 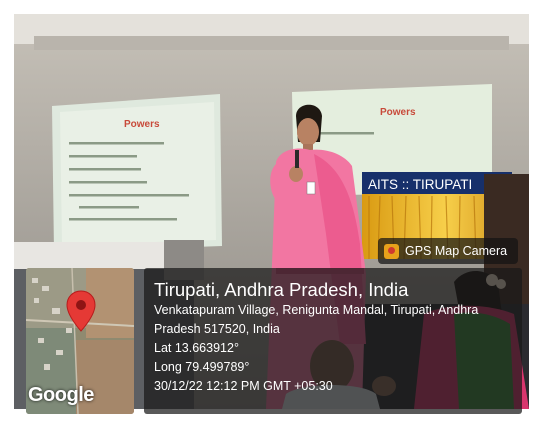 What do you see at coordinates (281, 289) in the screenshot?
I see `location-city: Tirupati, Andhra Pradesh, India` at bounding box center [281, 289].